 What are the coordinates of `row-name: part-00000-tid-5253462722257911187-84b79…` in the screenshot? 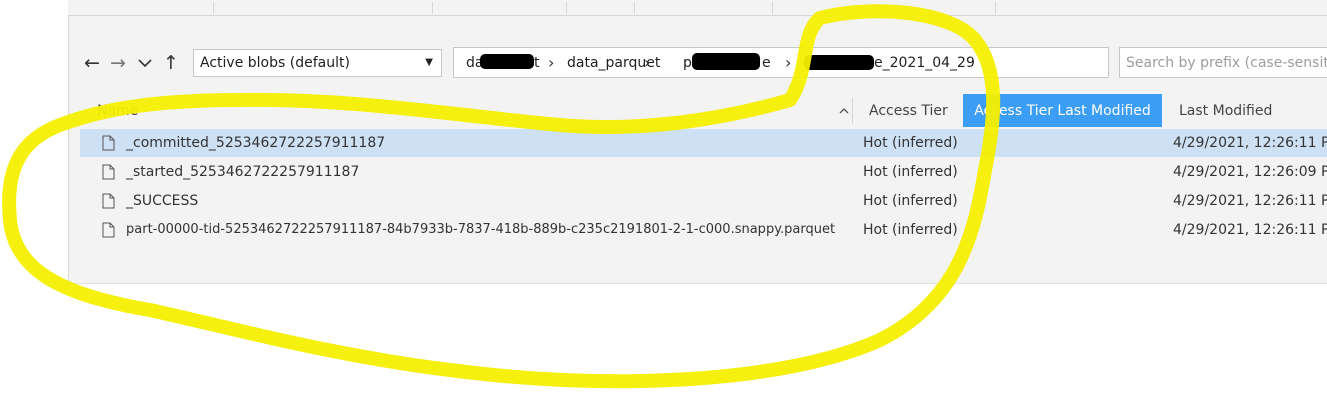 It's located at (481, 229).